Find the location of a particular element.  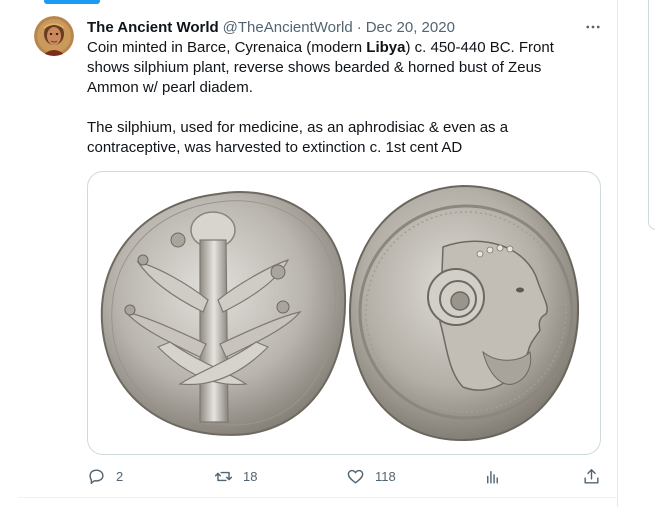

share-icon is located at coordinates (591, 476).